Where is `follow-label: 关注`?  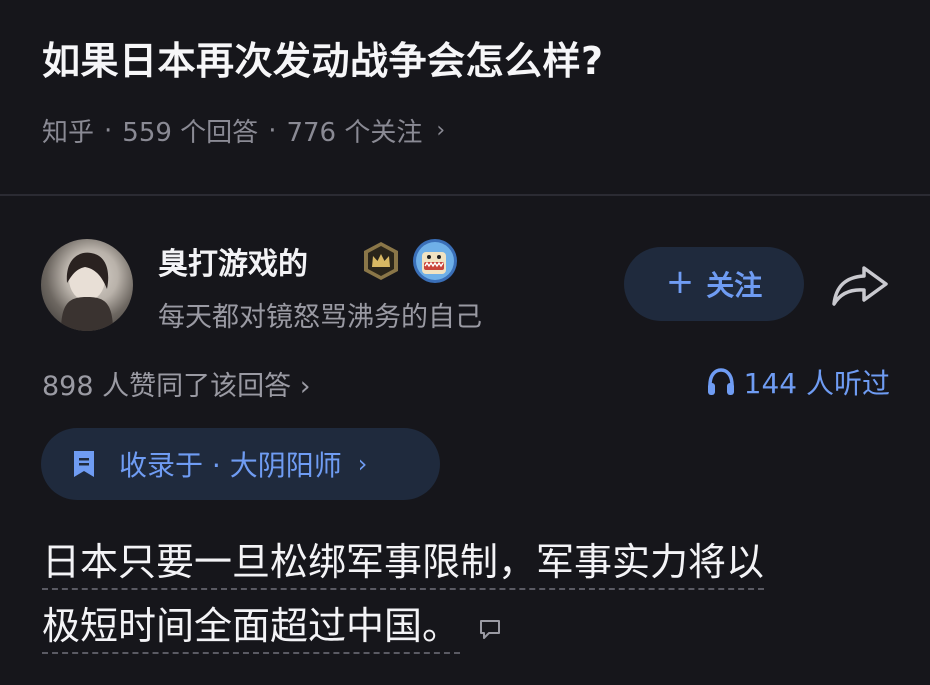
follow-label: 关注 is located at coordinates (734, 285).